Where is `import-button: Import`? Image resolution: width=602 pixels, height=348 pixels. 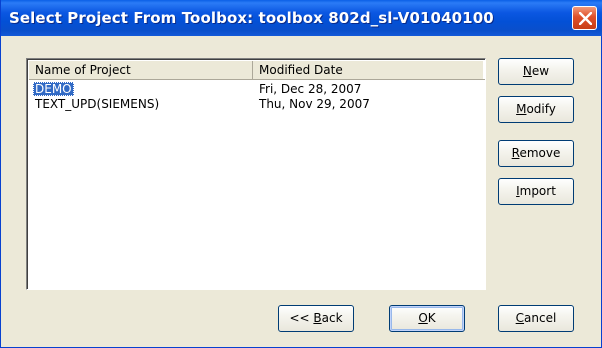
import-button: Import is located at coordinates (536, 191).